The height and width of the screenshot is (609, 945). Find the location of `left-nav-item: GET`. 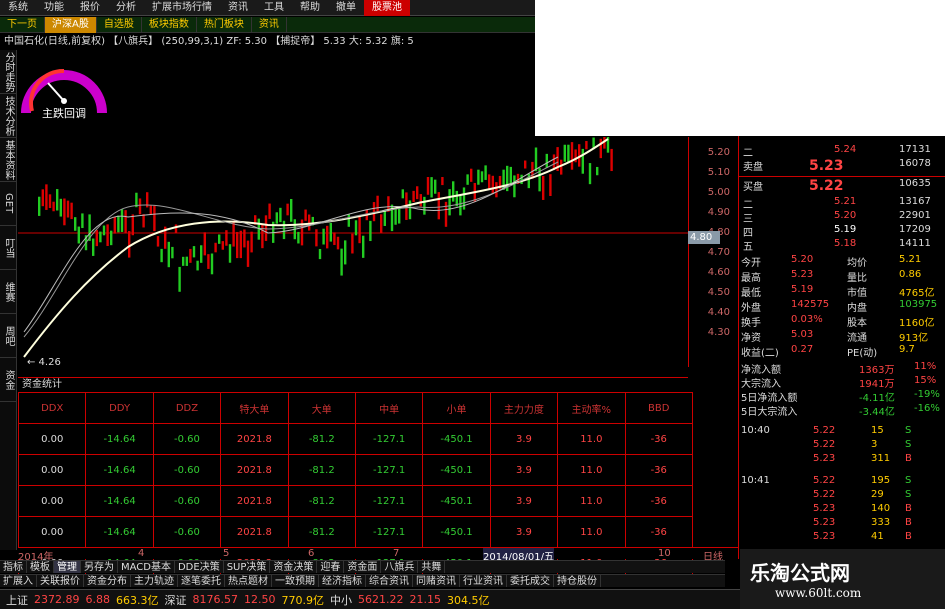

left-nav-item: GET is located at coordinates (8, 204).